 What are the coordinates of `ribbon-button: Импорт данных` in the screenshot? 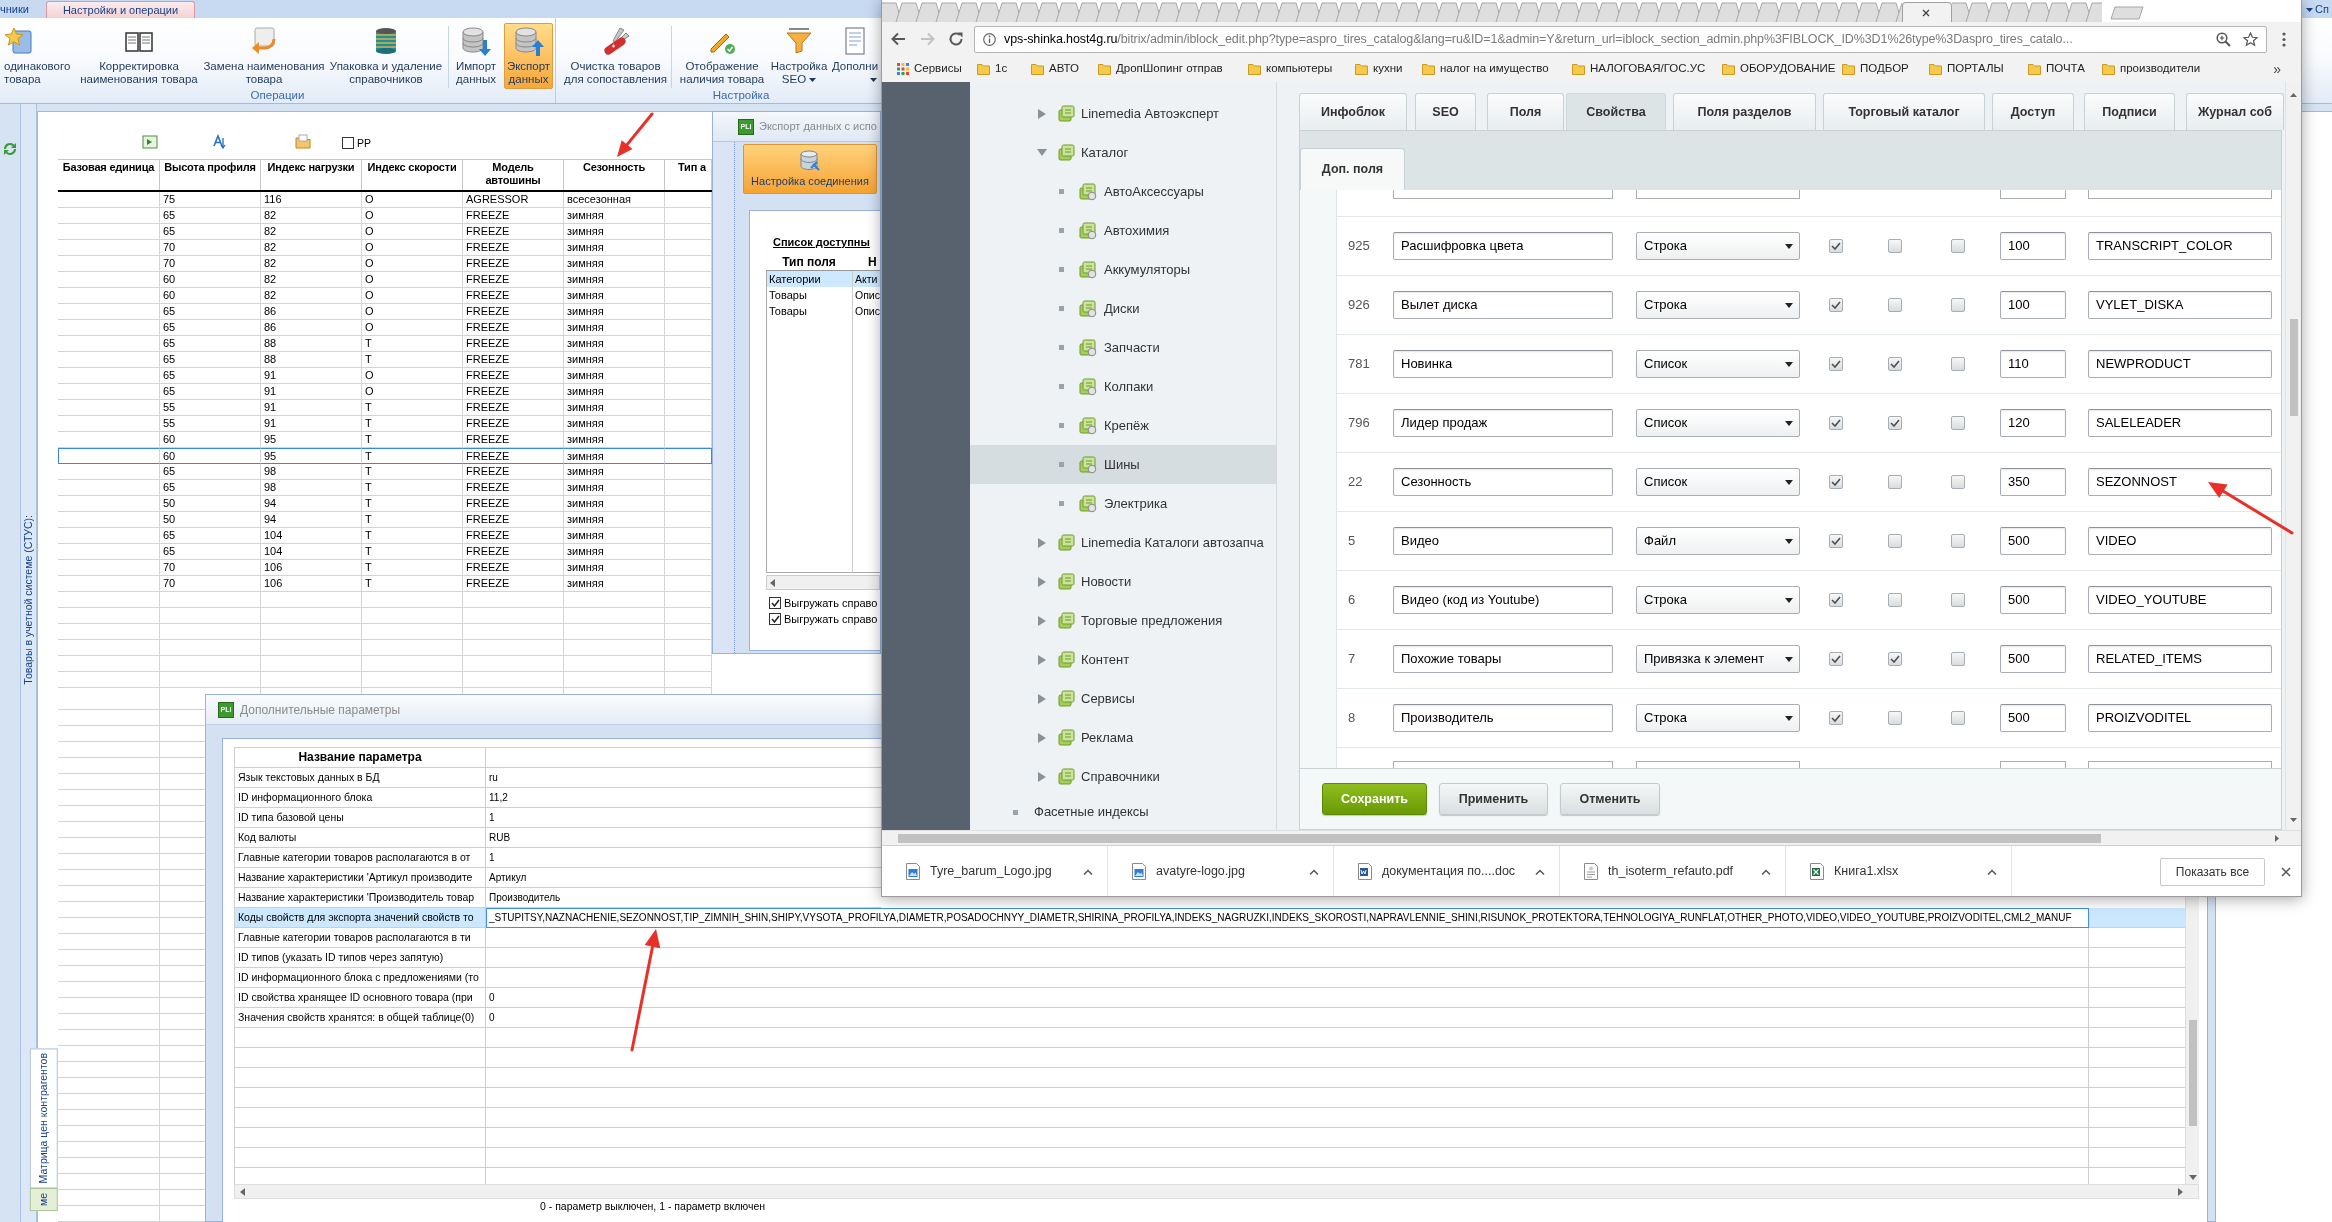 It's located at (476, 56).